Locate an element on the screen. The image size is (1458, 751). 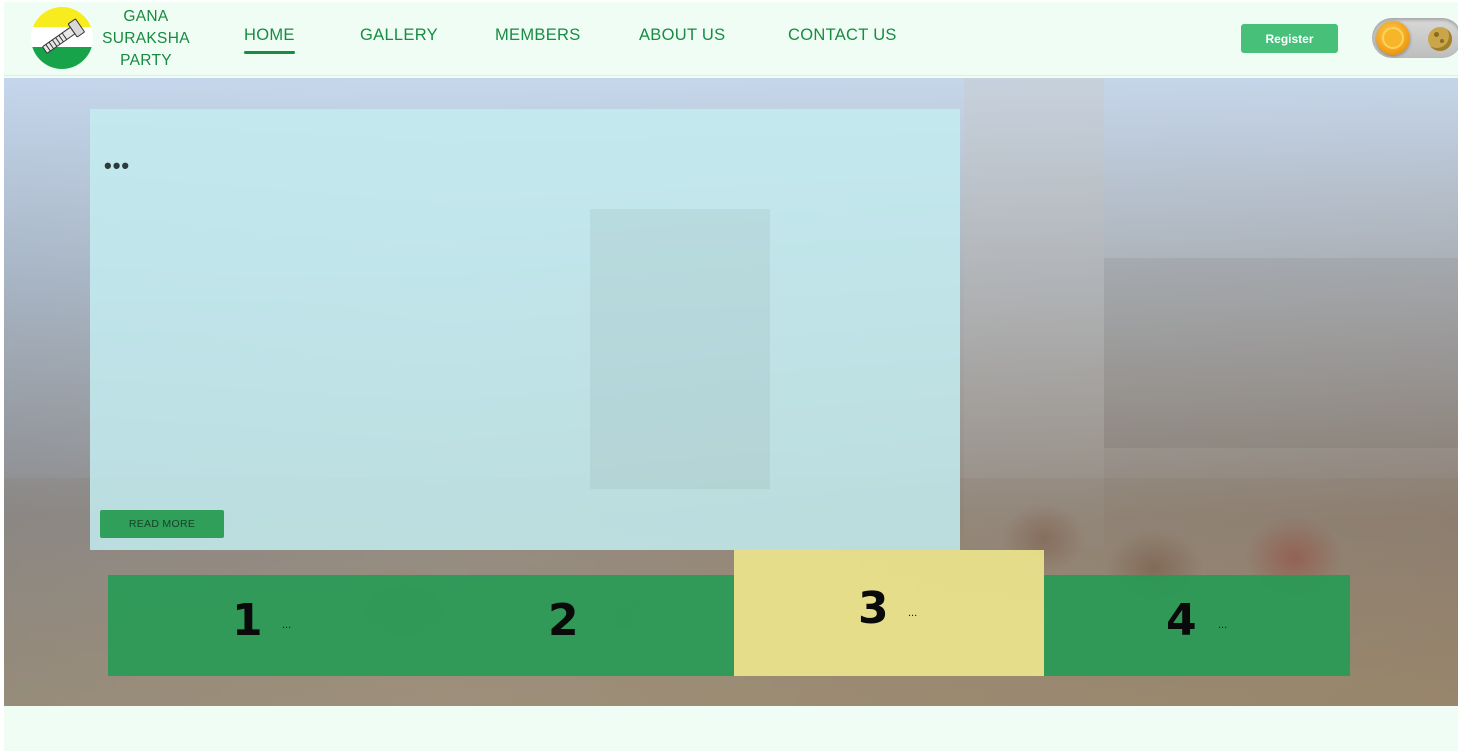
slide-tab-number: 4 is located at coordinates (1181, 620).